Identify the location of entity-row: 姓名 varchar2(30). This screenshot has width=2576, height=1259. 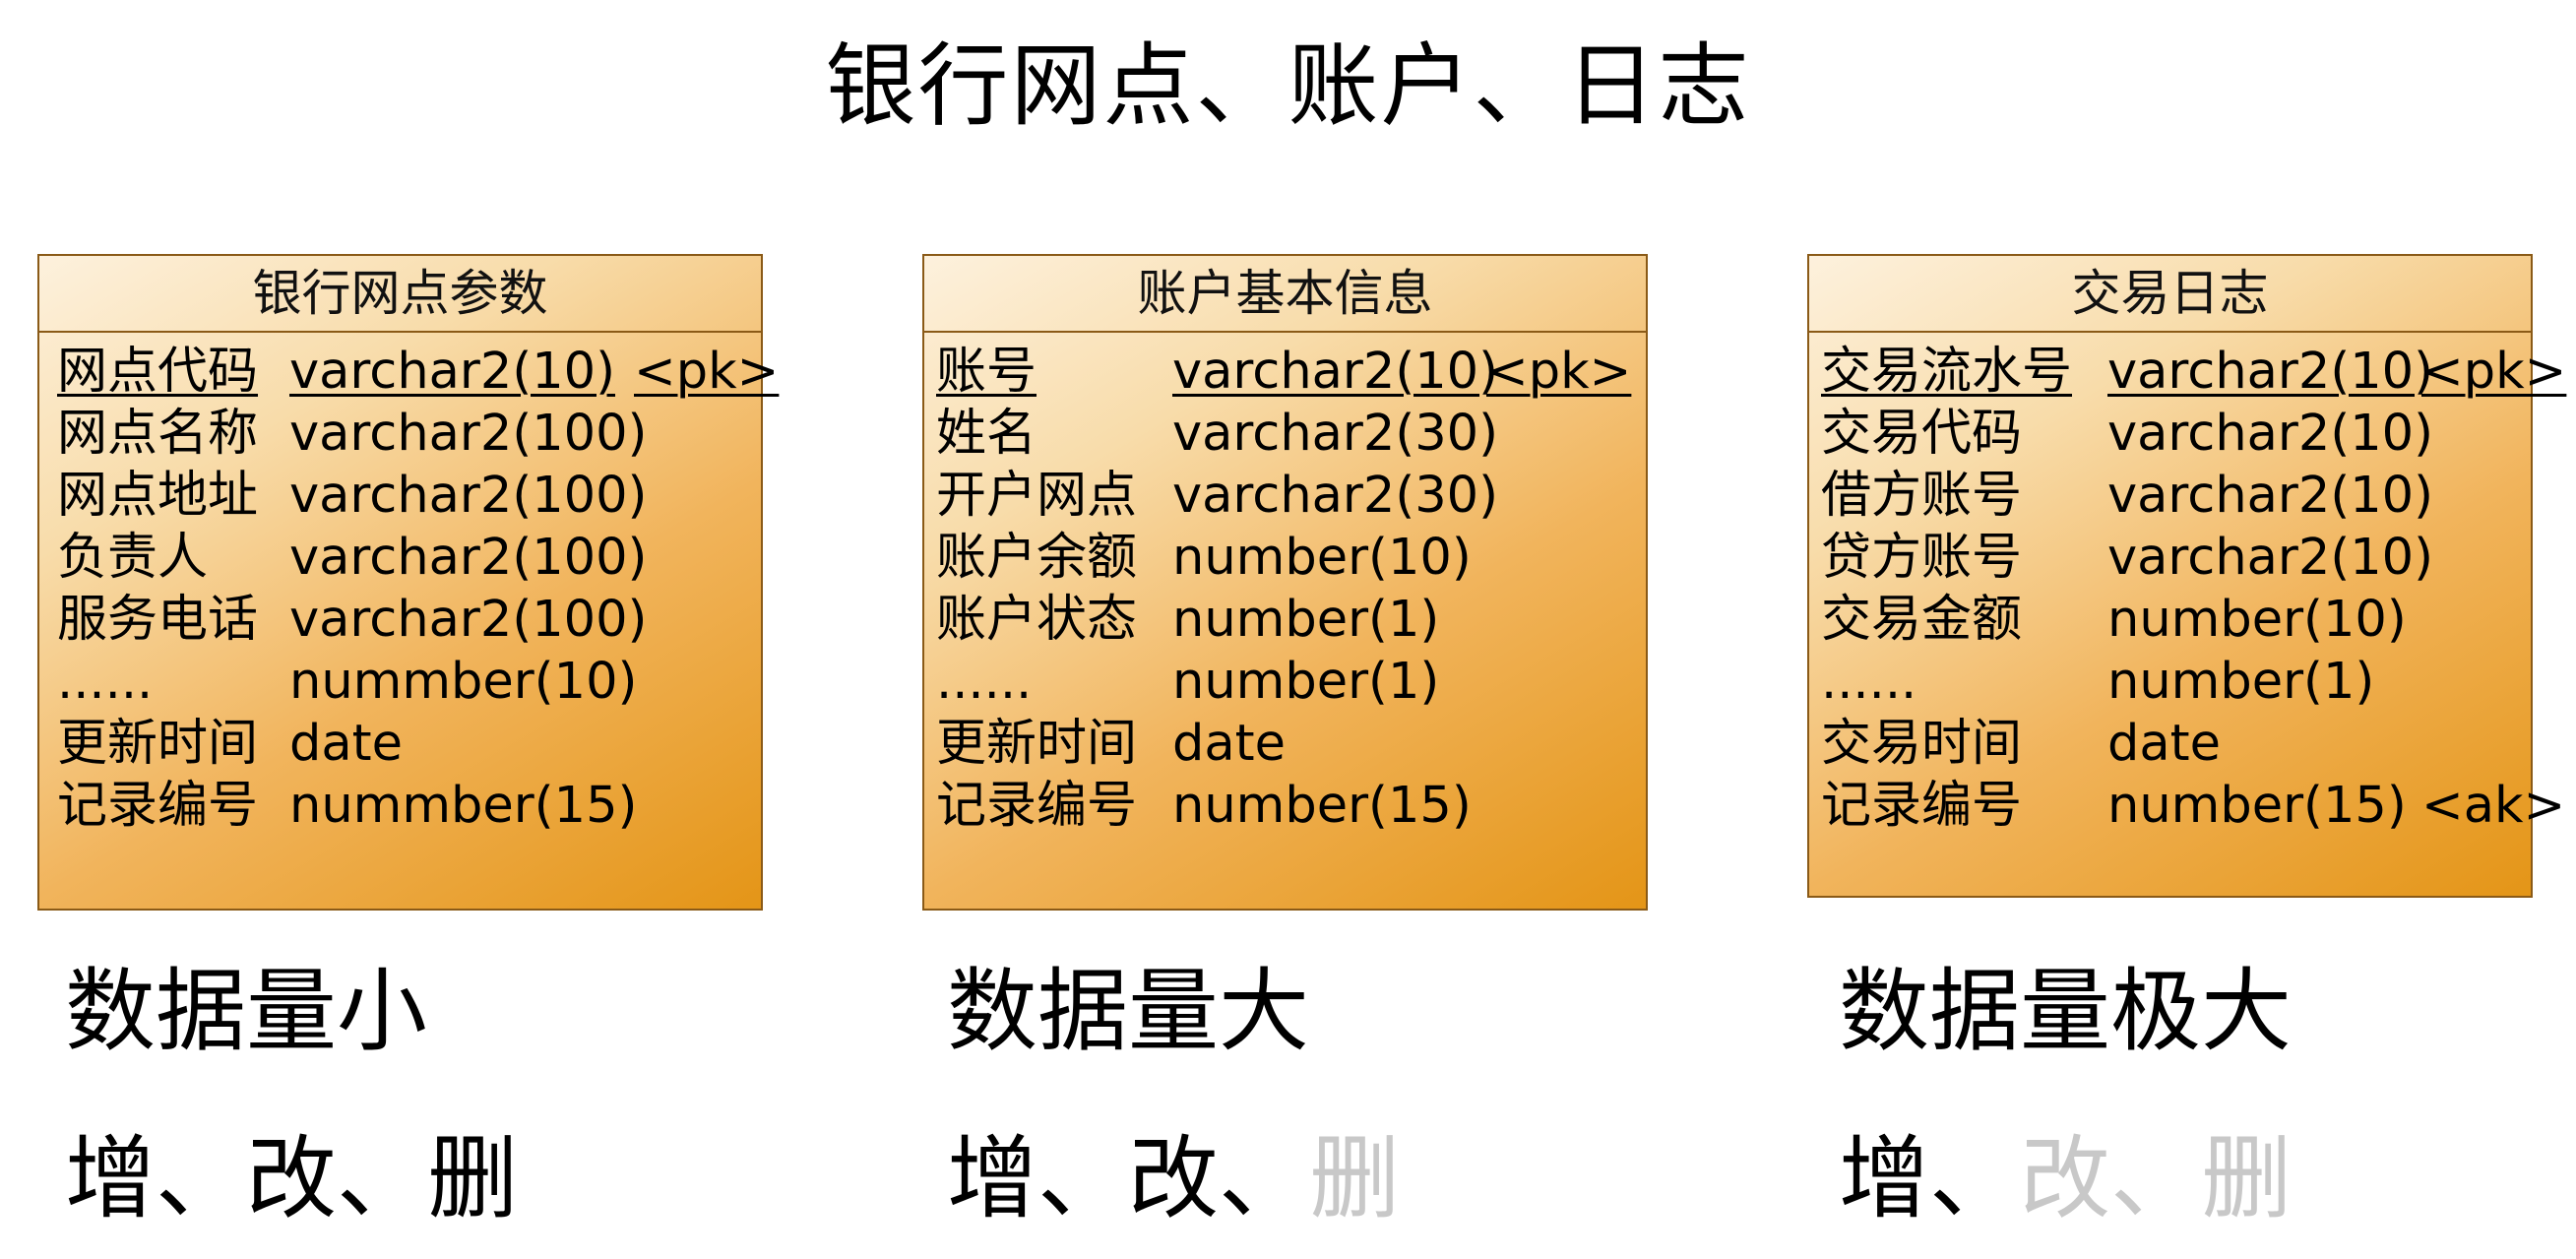
(1285, 434).